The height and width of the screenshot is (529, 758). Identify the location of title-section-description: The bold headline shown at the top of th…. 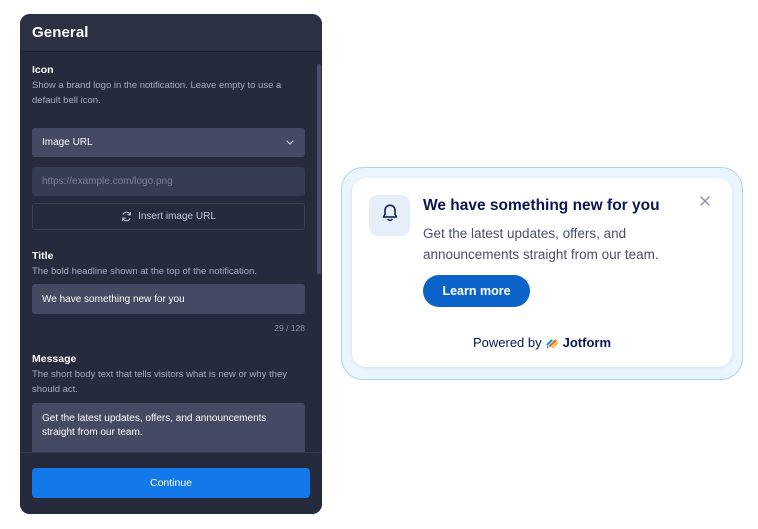
(144, 271).